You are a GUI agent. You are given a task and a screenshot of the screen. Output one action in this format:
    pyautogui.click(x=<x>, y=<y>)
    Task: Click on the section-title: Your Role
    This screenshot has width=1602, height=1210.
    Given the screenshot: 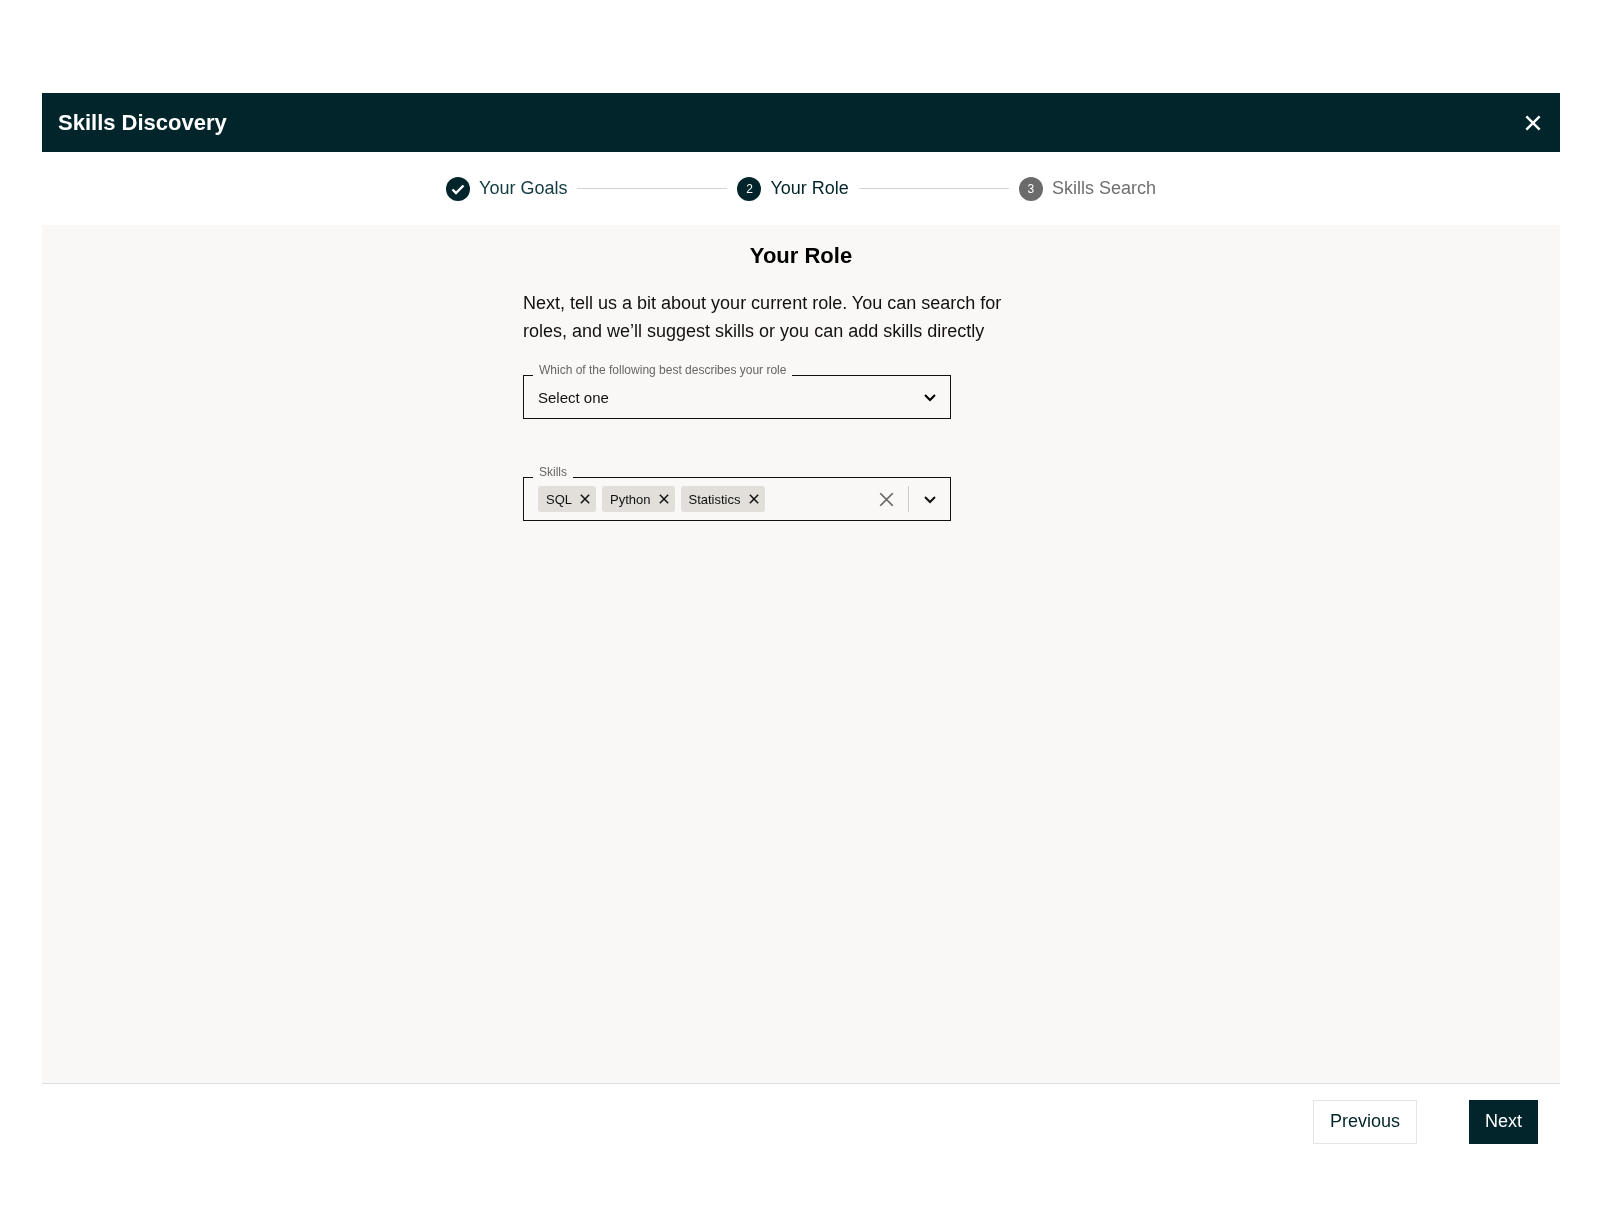 What is the action you would take?
    pyautogui.click(x=801, y=256)
    